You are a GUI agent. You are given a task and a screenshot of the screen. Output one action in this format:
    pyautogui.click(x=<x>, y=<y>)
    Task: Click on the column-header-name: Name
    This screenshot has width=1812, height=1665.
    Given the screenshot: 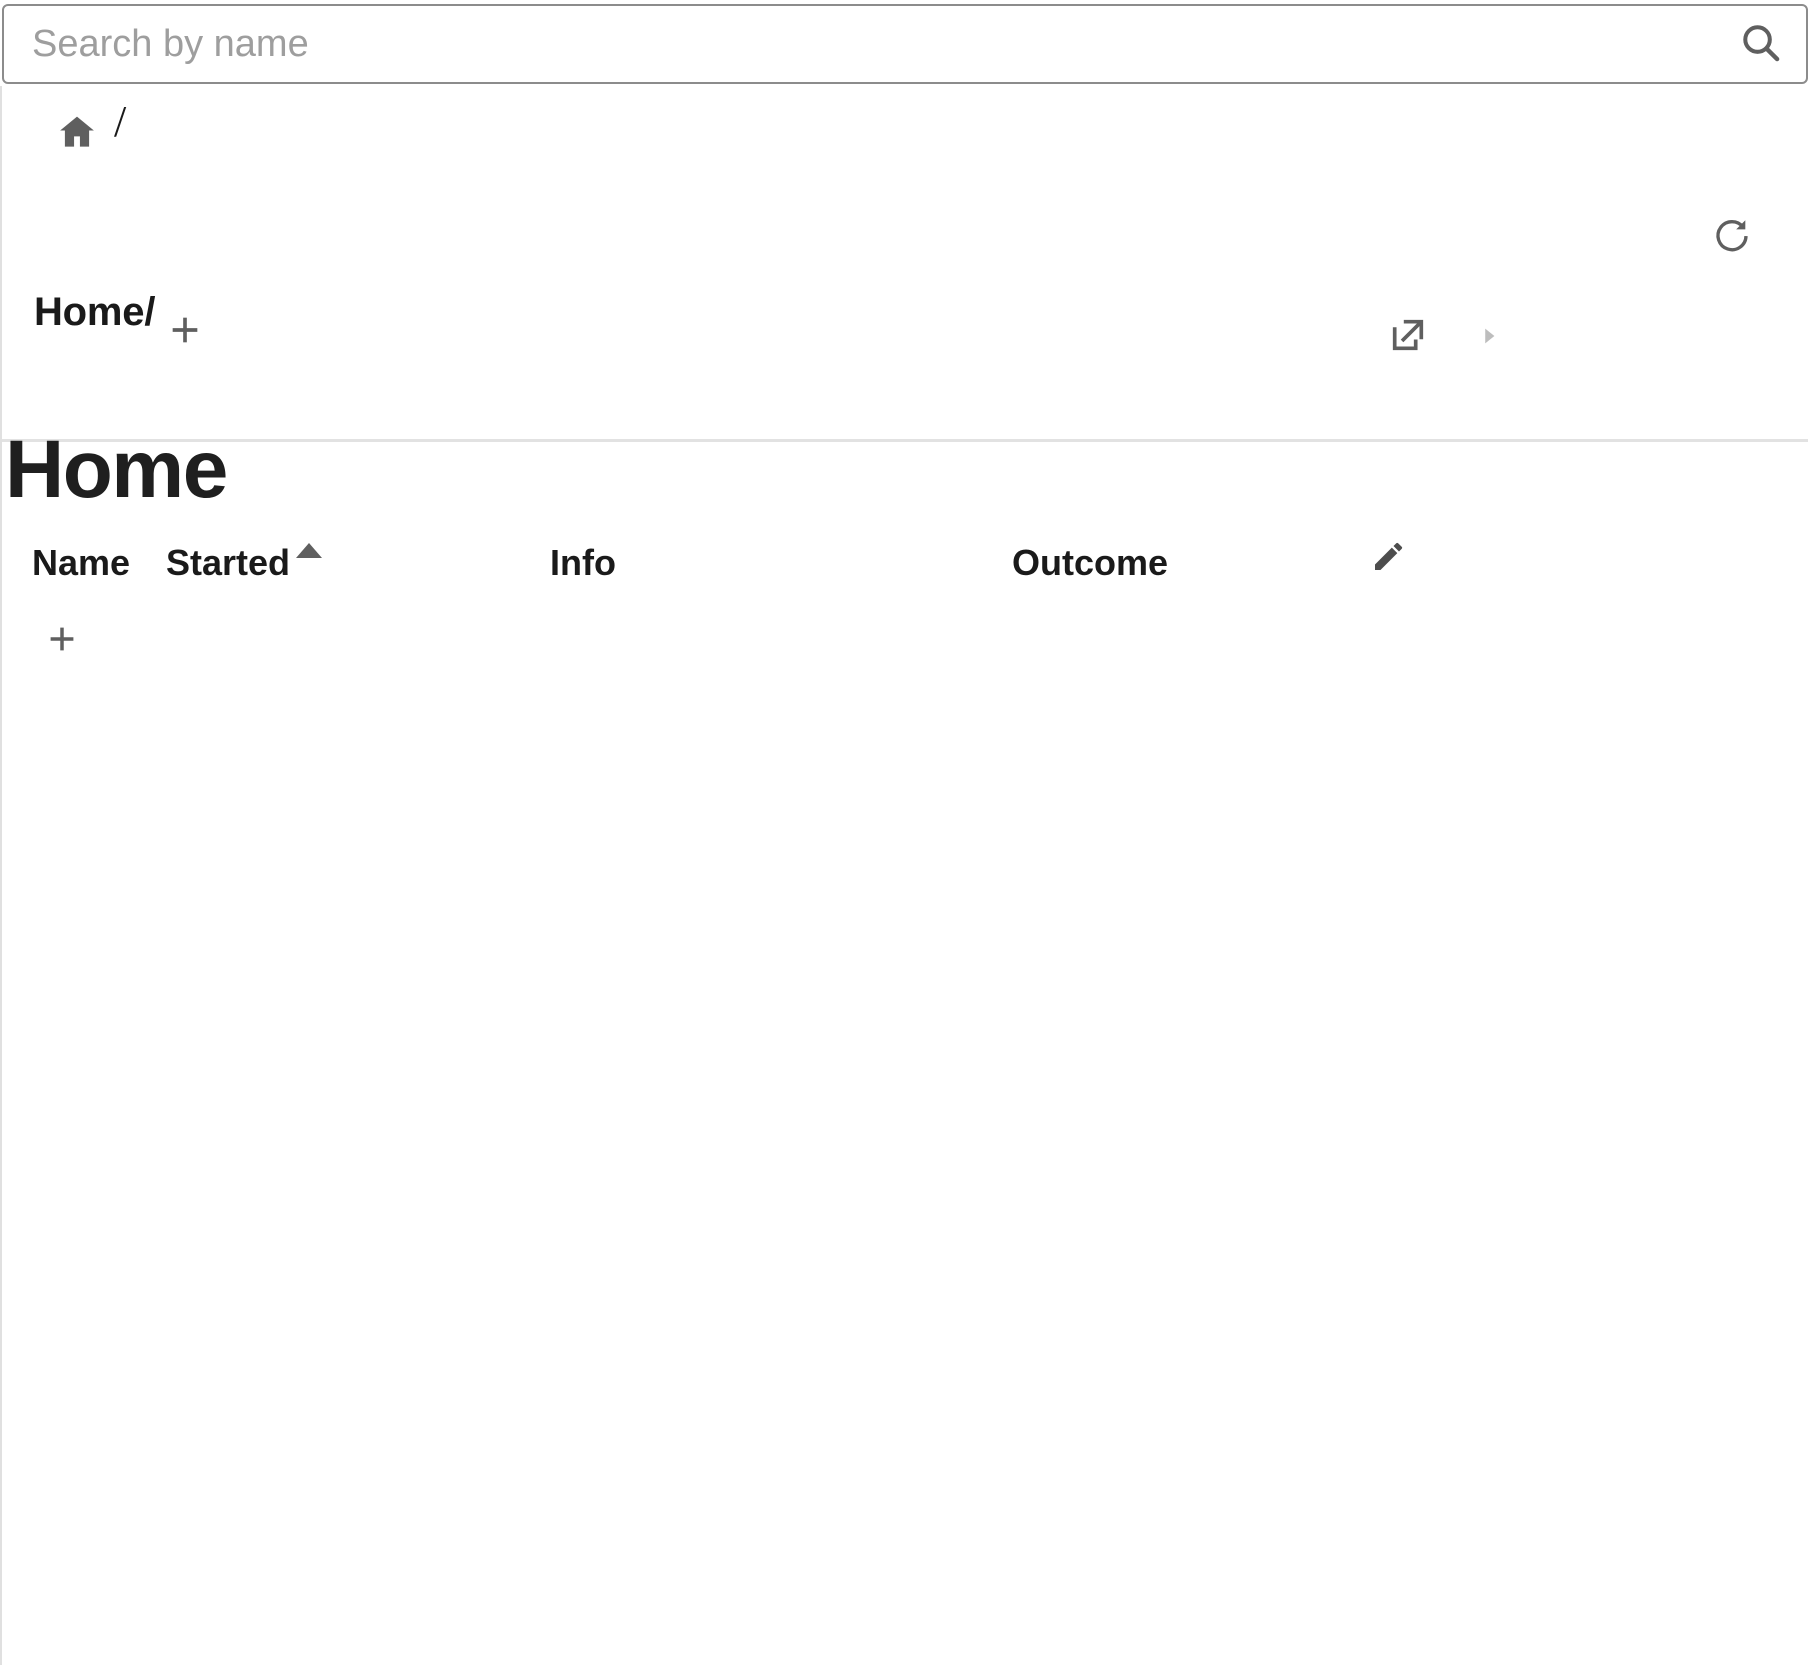 What is the action you would take?
    pyautogui.click(x=81, y=563)
    